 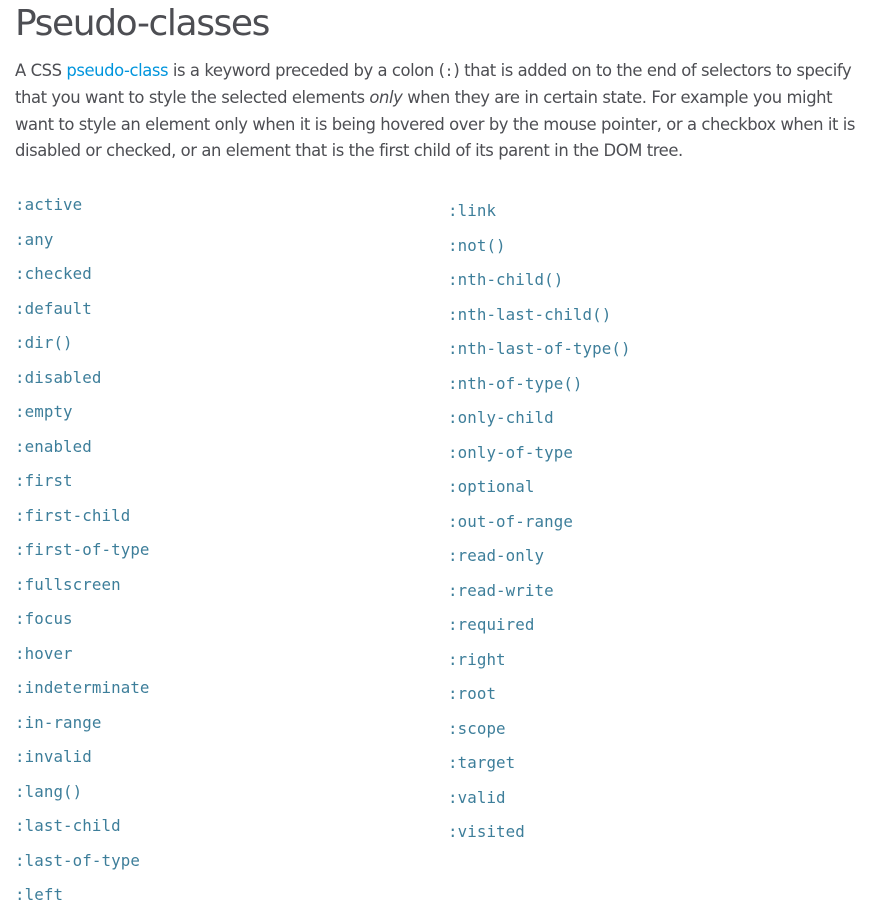 What do you see at coordinates (491, 624) in the screenshot?
I see `pseudo-class-link: :required` at bounding box center [491, 624].